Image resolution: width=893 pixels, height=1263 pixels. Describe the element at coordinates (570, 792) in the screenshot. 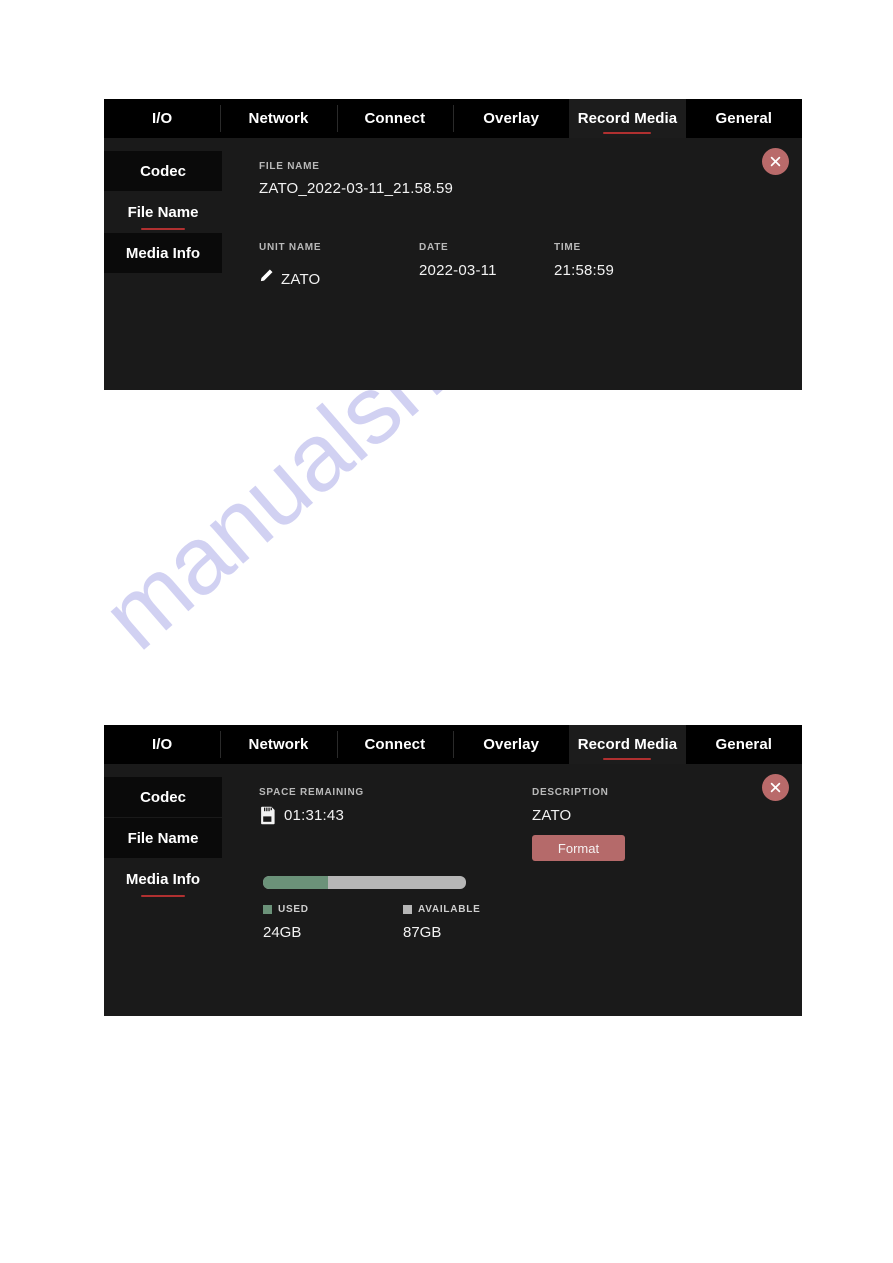

I see `description-label: DESCRIPTION` at that location.